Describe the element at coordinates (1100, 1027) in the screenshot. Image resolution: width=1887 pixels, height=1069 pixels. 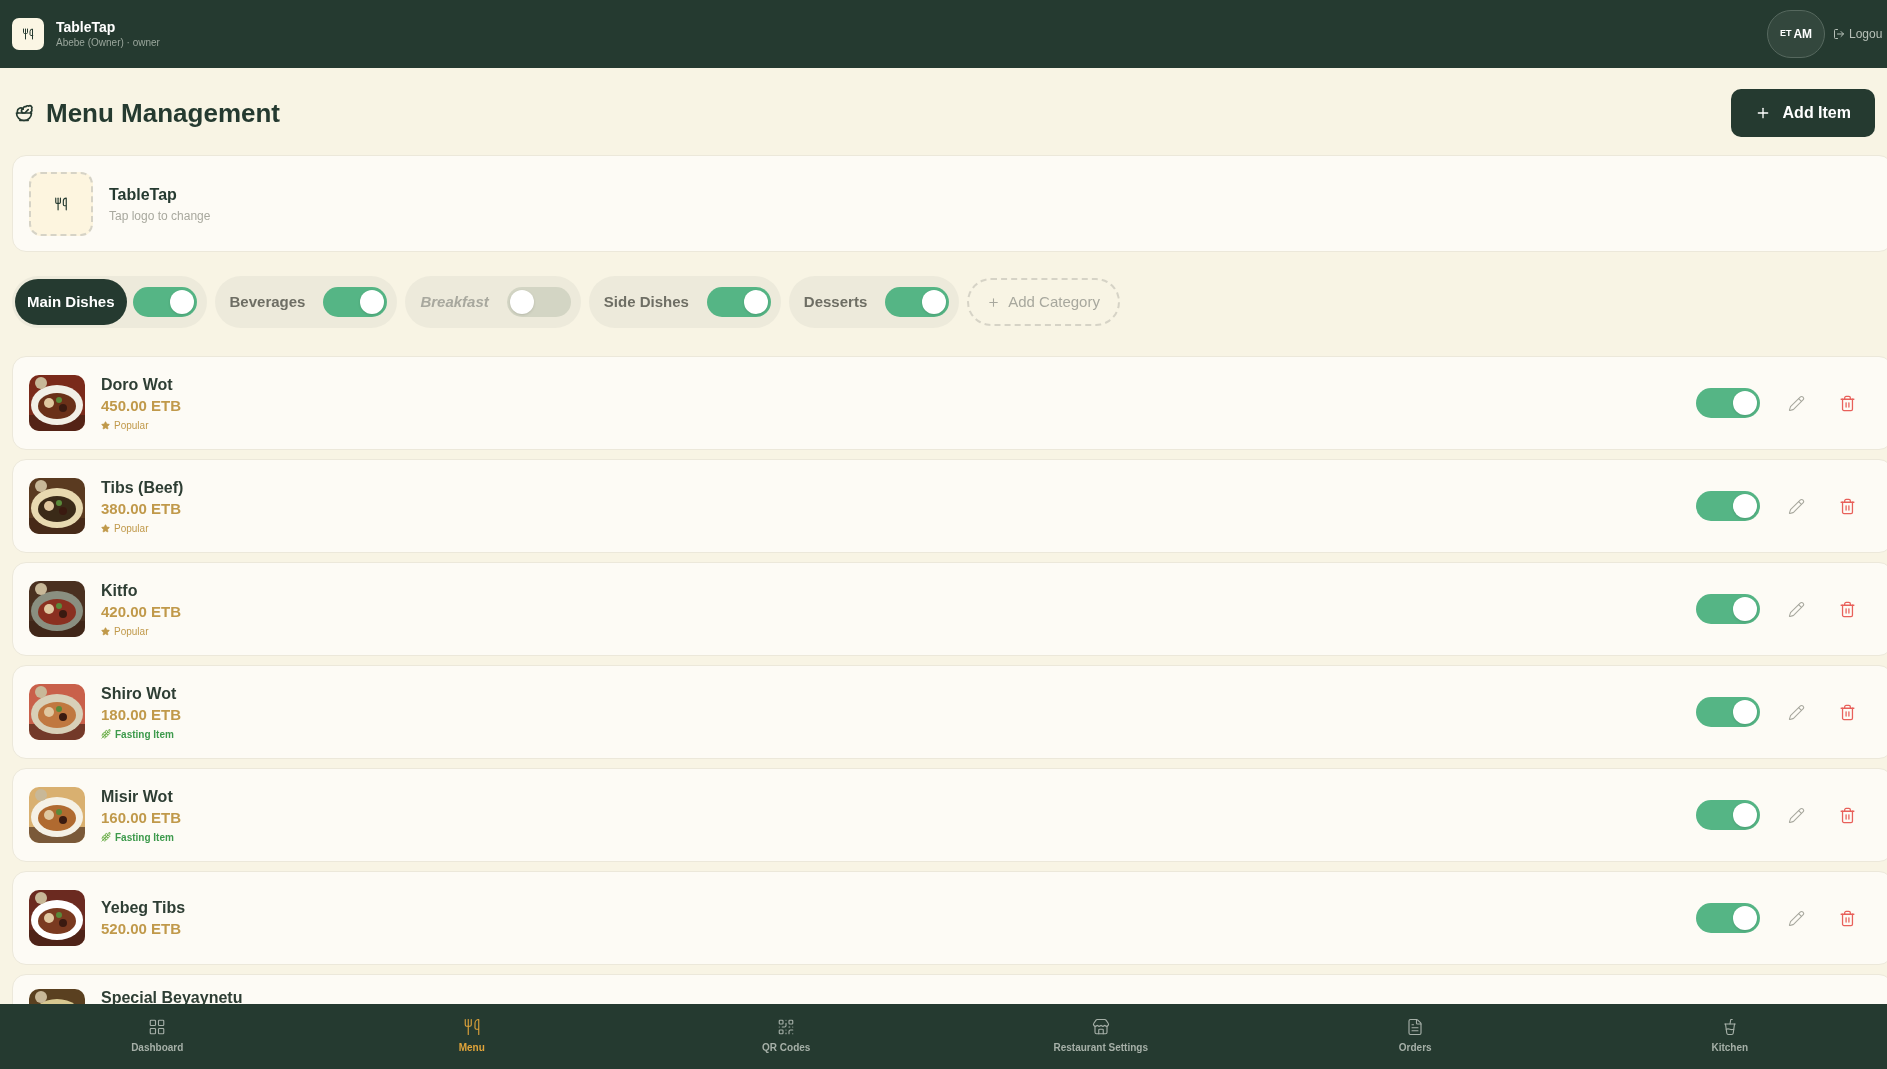
I see `store-icon` at that location.